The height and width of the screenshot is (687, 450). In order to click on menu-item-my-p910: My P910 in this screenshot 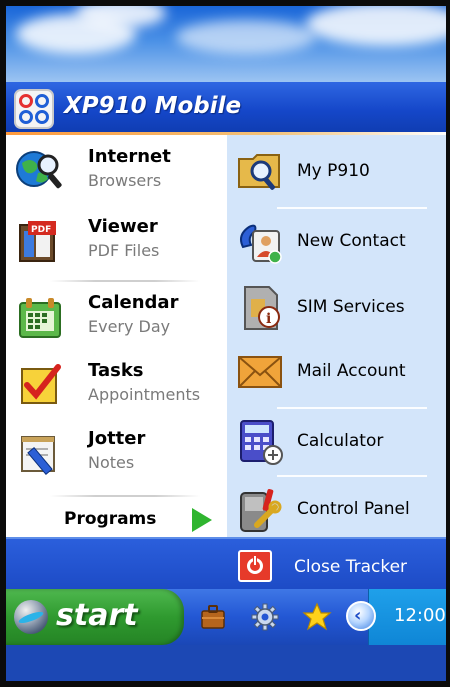, I will do `click(336, 172)`.